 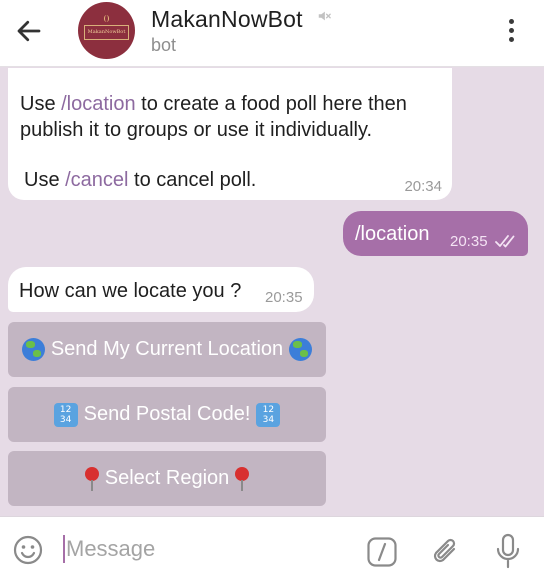 I want to click on message-text: How can we locate you ?, so click(x=130, y=291).